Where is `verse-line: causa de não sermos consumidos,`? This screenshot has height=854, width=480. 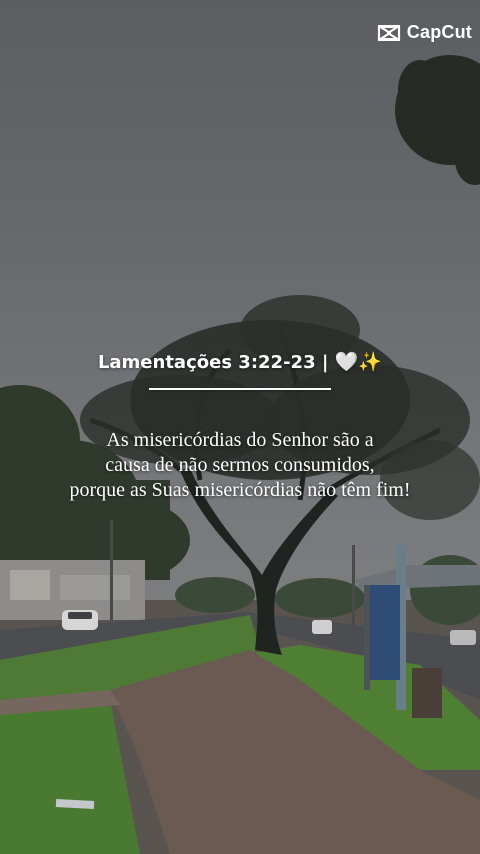 verse-line: causa de não sermos consumidos, is located at coordinates (240, 465).